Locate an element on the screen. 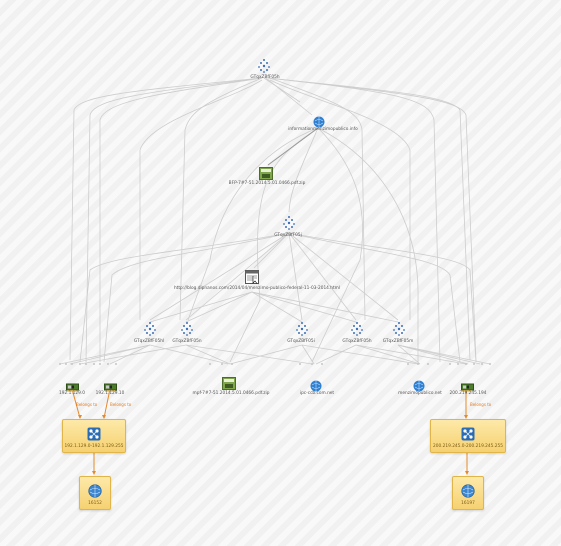  node-label: ipc-ccb.com.net is located at coordinates (317, 393).